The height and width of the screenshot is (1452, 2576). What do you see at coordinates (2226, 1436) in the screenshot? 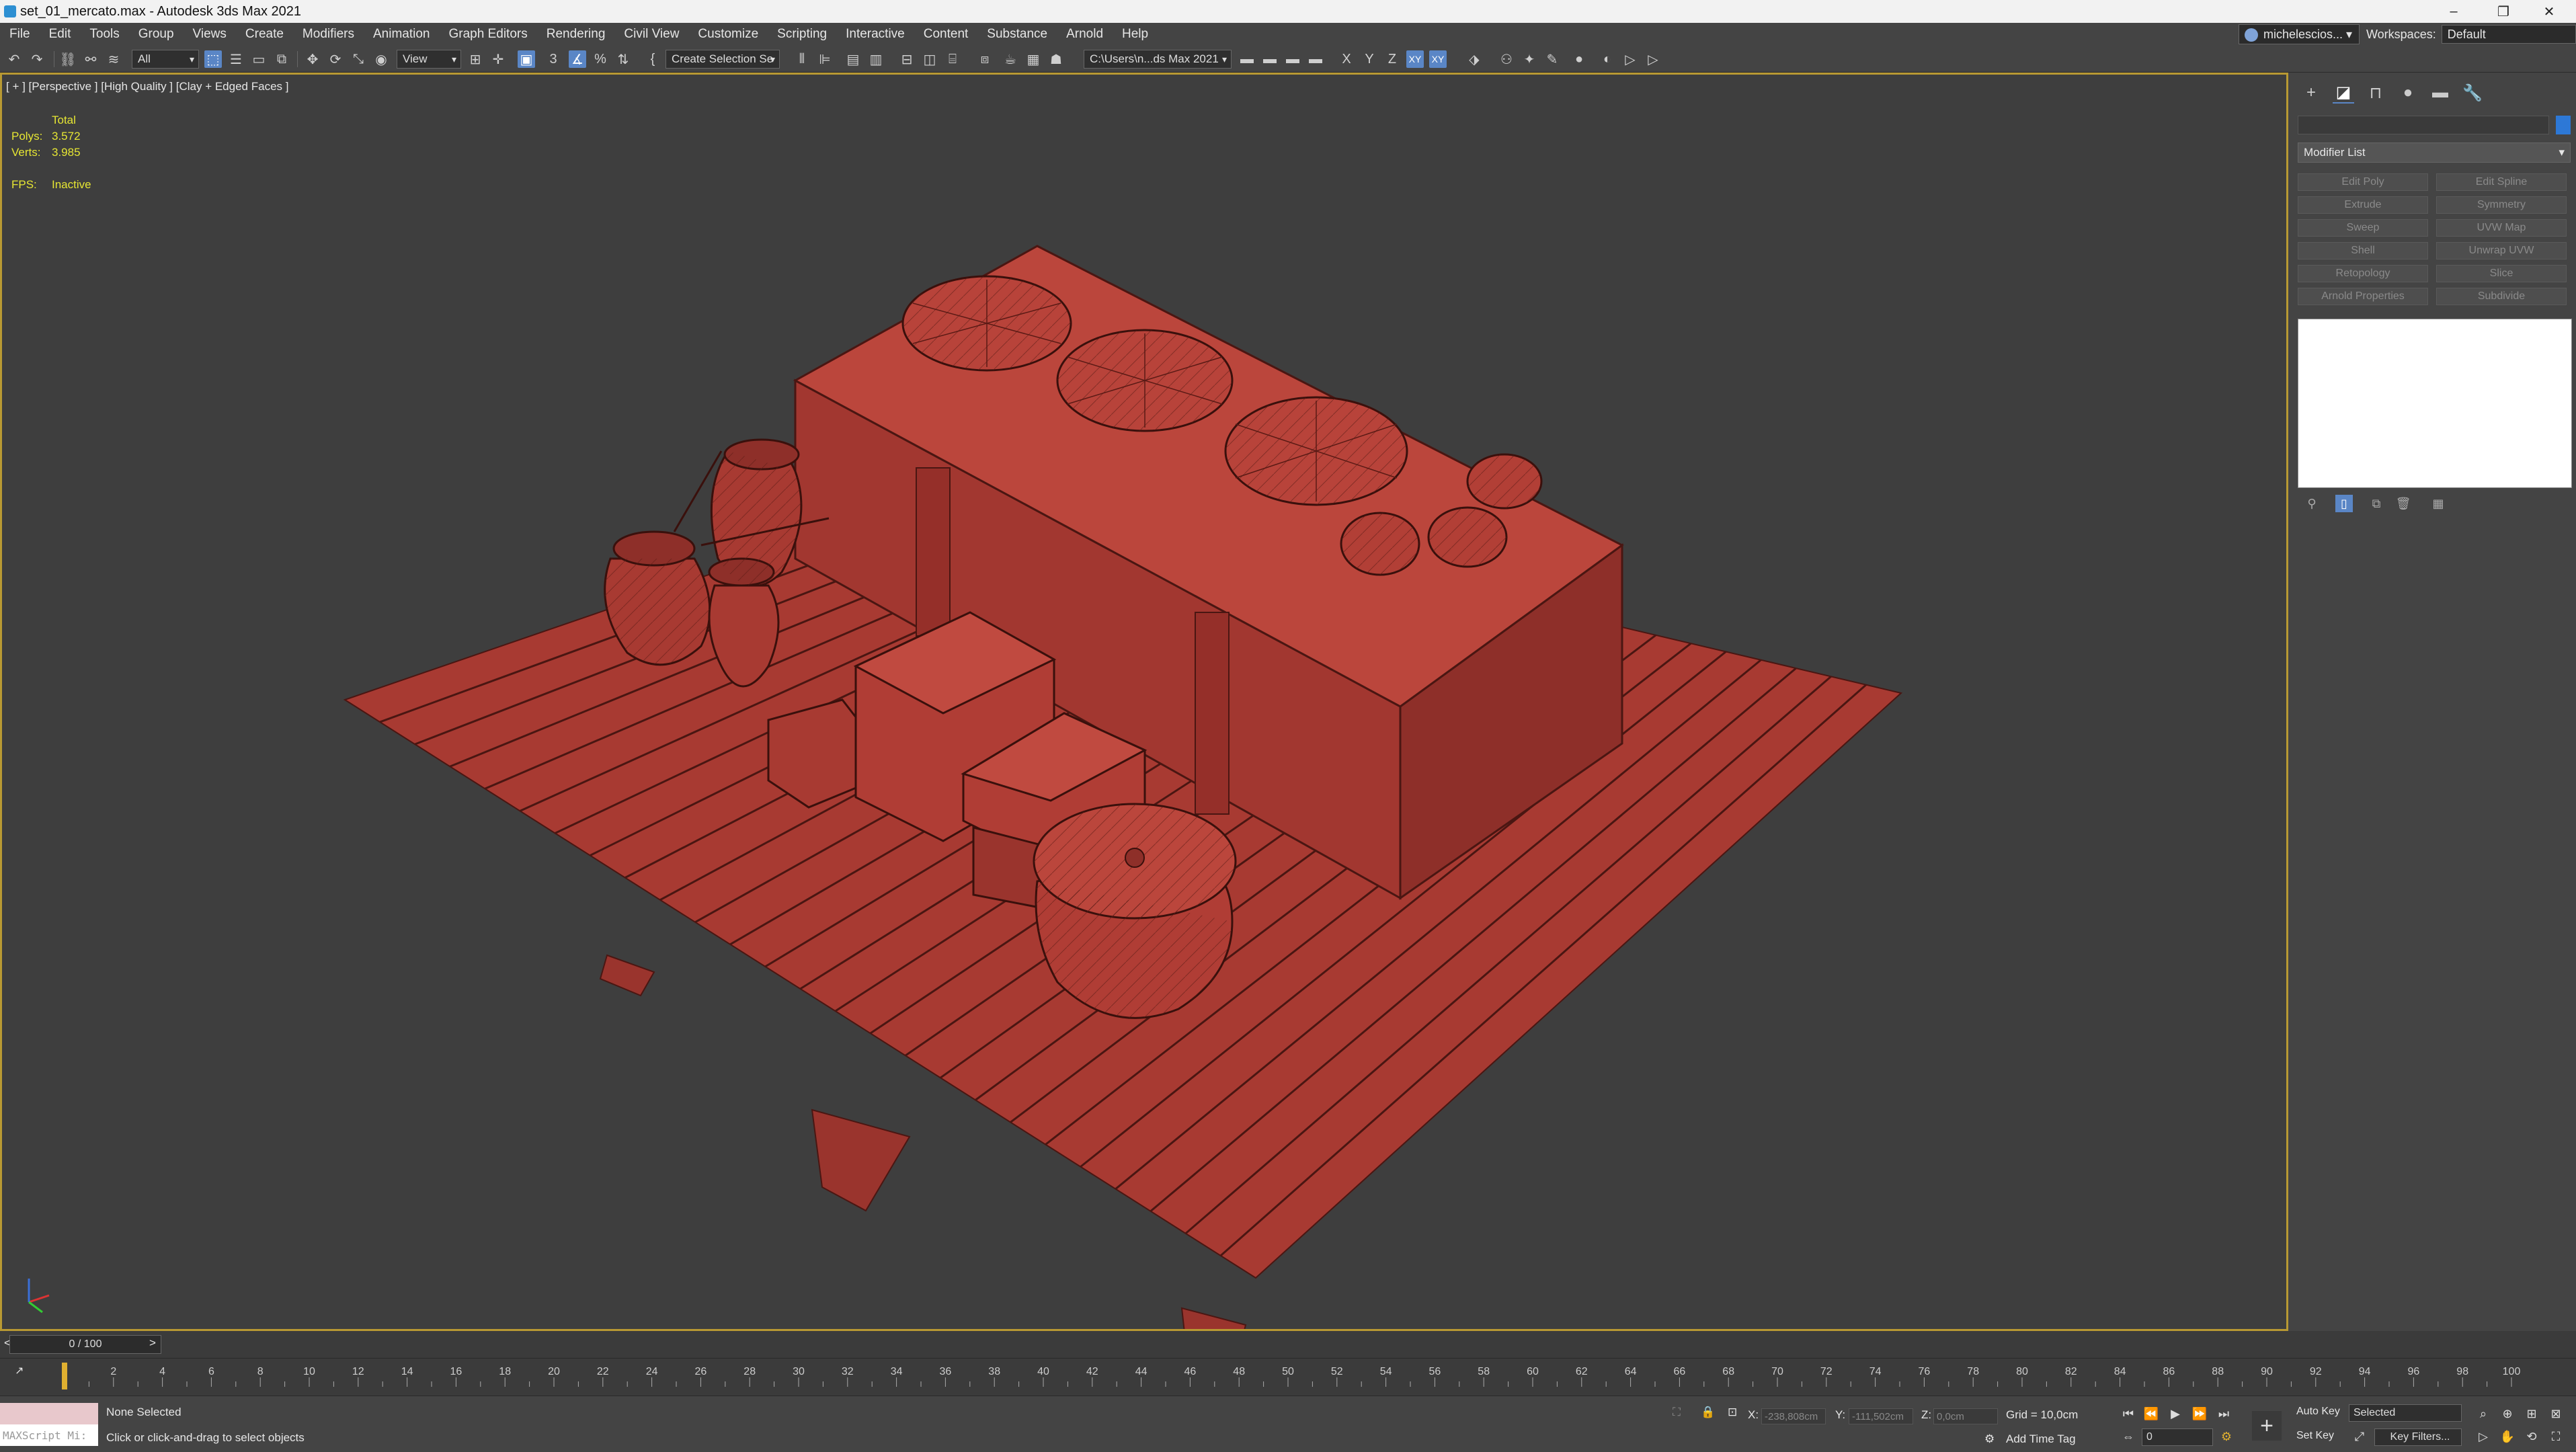
I see `time-configuration-icon: ⚙` at bounding box center [2226, 1436].